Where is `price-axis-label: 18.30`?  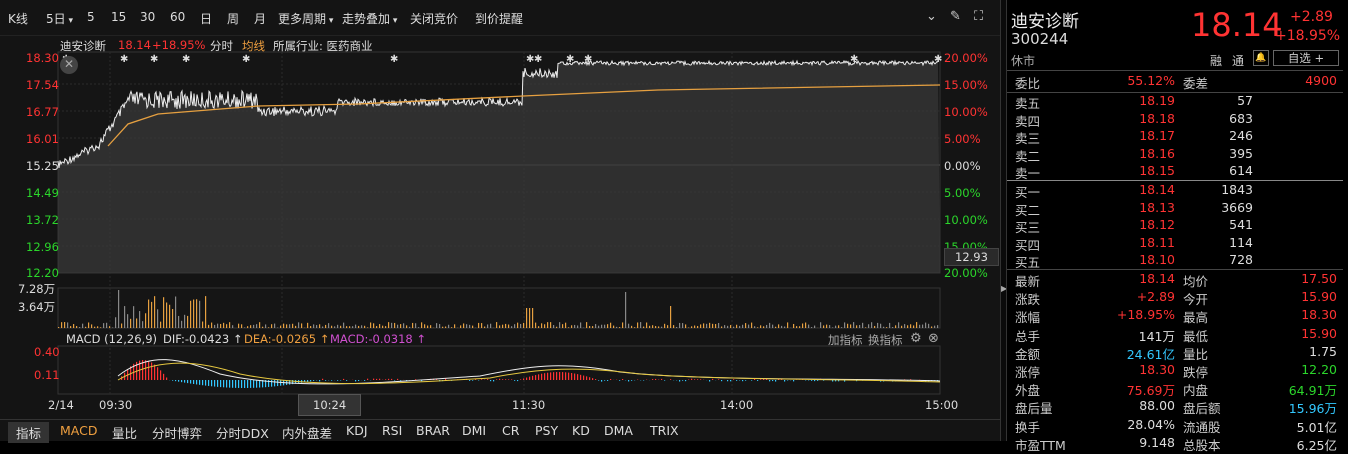 price-axis-label: 18.30 is located at coordinates (42, 58).